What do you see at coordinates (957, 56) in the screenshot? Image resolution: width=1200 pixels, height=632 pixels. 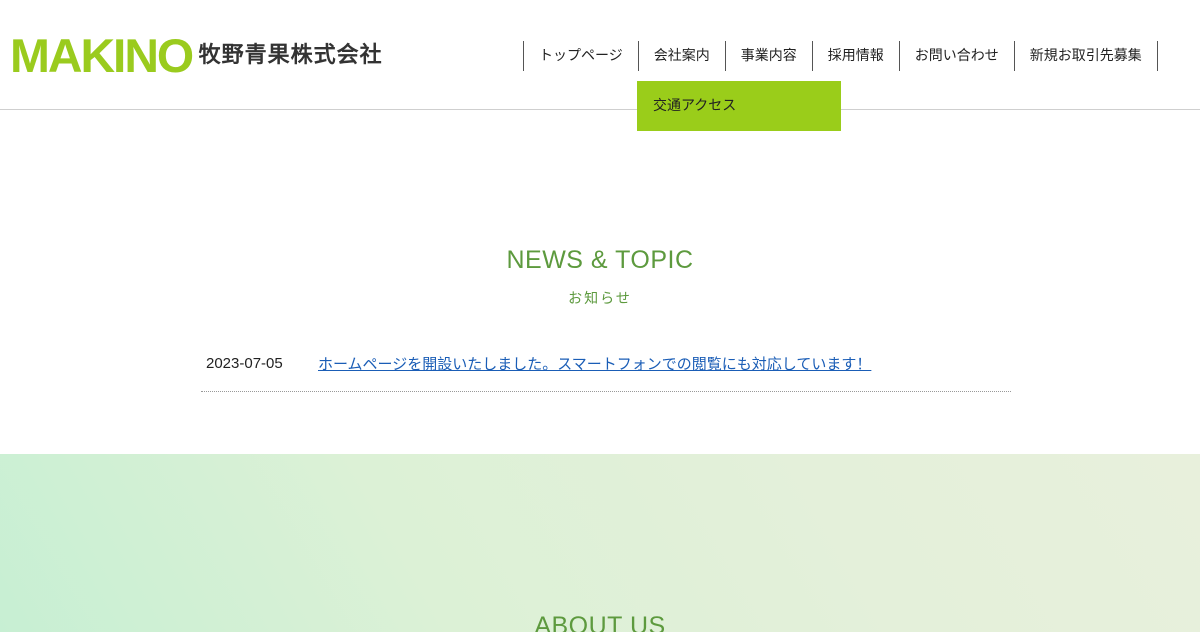 I see `nav-item-contact: お問い合わせ` at bounding box center [957, 56].